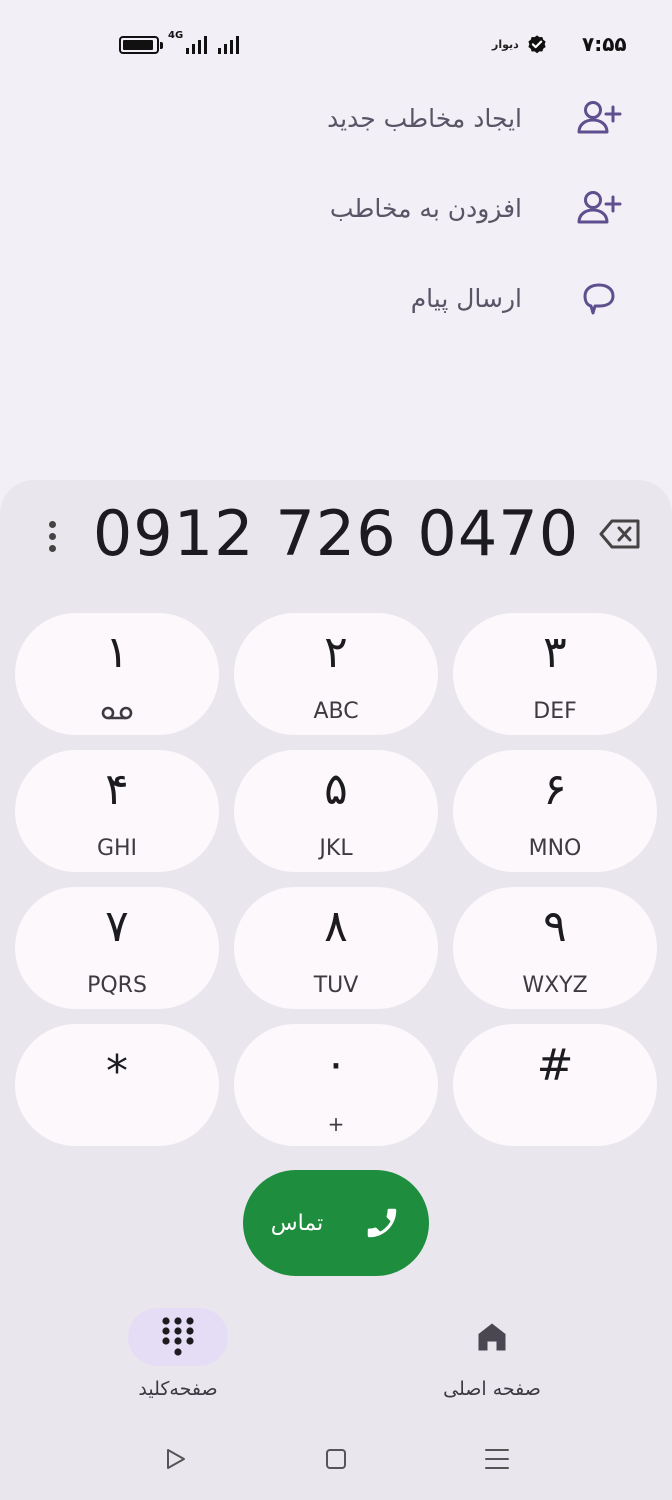 This screenshot has width=672, height=1500. Describe the element at coordinates (336, 1124) in the screenshot. I see `key-letters: +` at that location.